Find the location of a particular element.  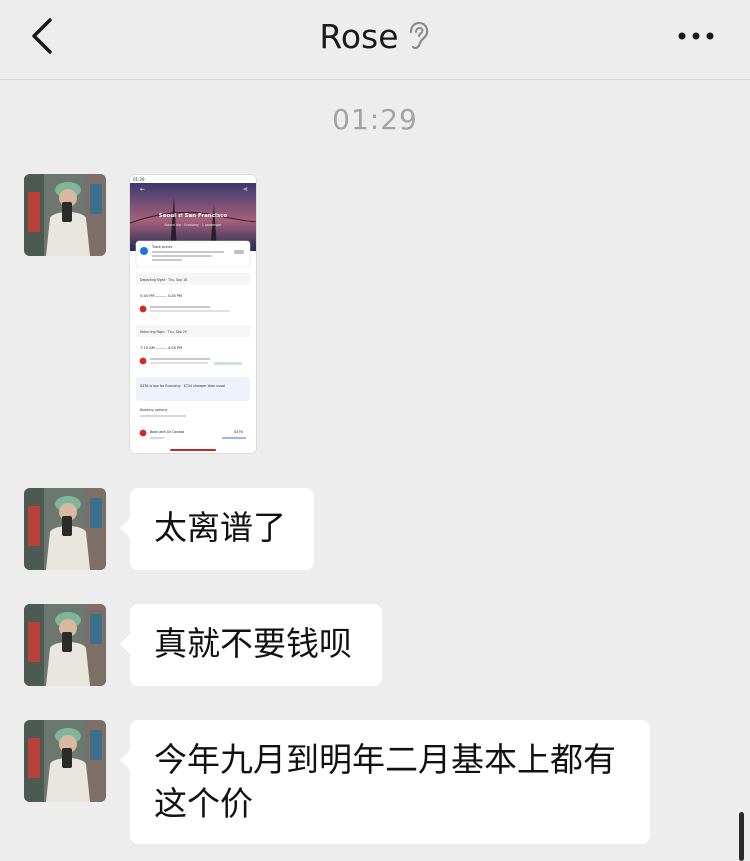

booking-options-label: Booking options is located at coordinates (153, 410).